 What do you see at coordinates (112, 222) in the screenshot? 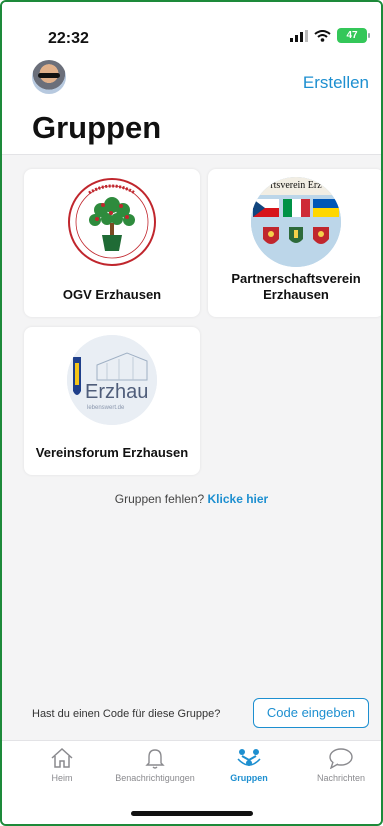
I see `ogv-logo` at bounding box center [112, 222].